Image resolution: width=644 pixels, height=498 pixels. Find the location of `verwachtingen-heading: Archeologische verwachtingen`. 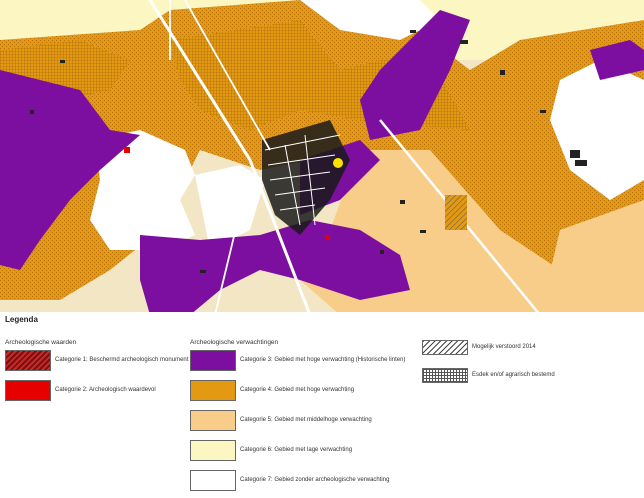

verwachtingen-heading: Archeologische verwachtingen is located at coordinates (234, 342).